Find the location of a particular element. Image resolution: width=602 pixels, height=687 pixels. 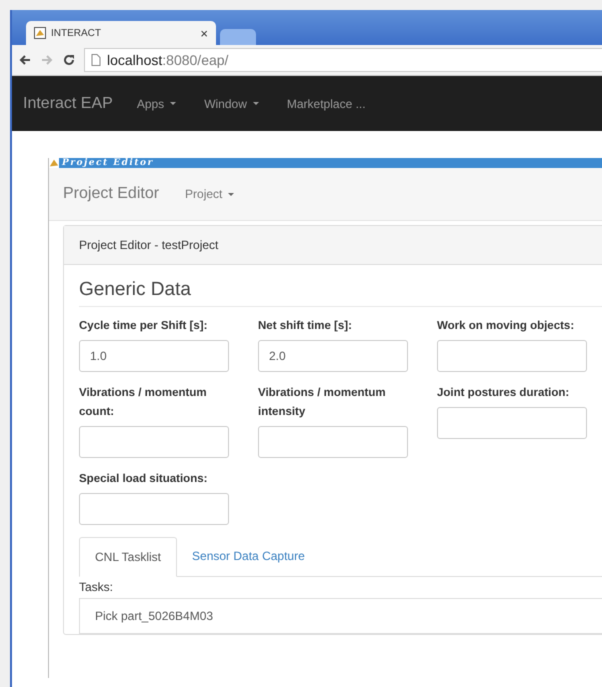

field-label: Vibrations / momentum intensity is located at coordinates (322, 403).